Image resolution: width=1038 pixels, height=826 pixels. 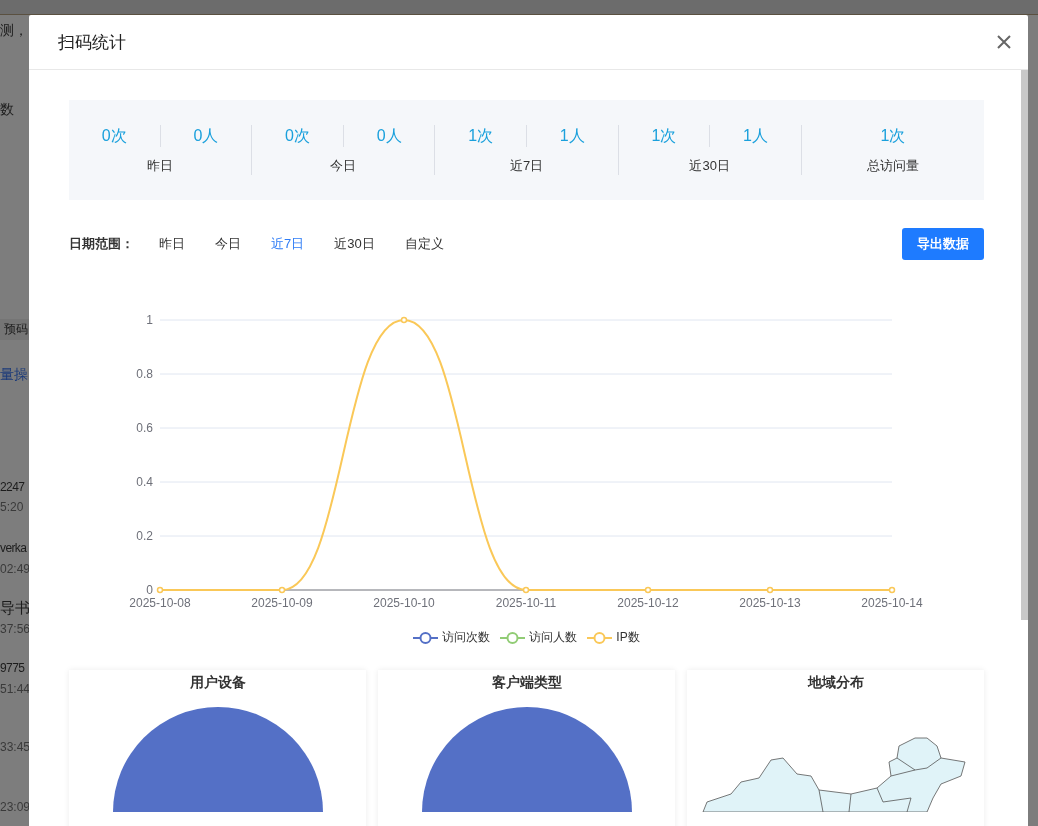 I want to click on background-text: 预码, so click(x=16, y=329).